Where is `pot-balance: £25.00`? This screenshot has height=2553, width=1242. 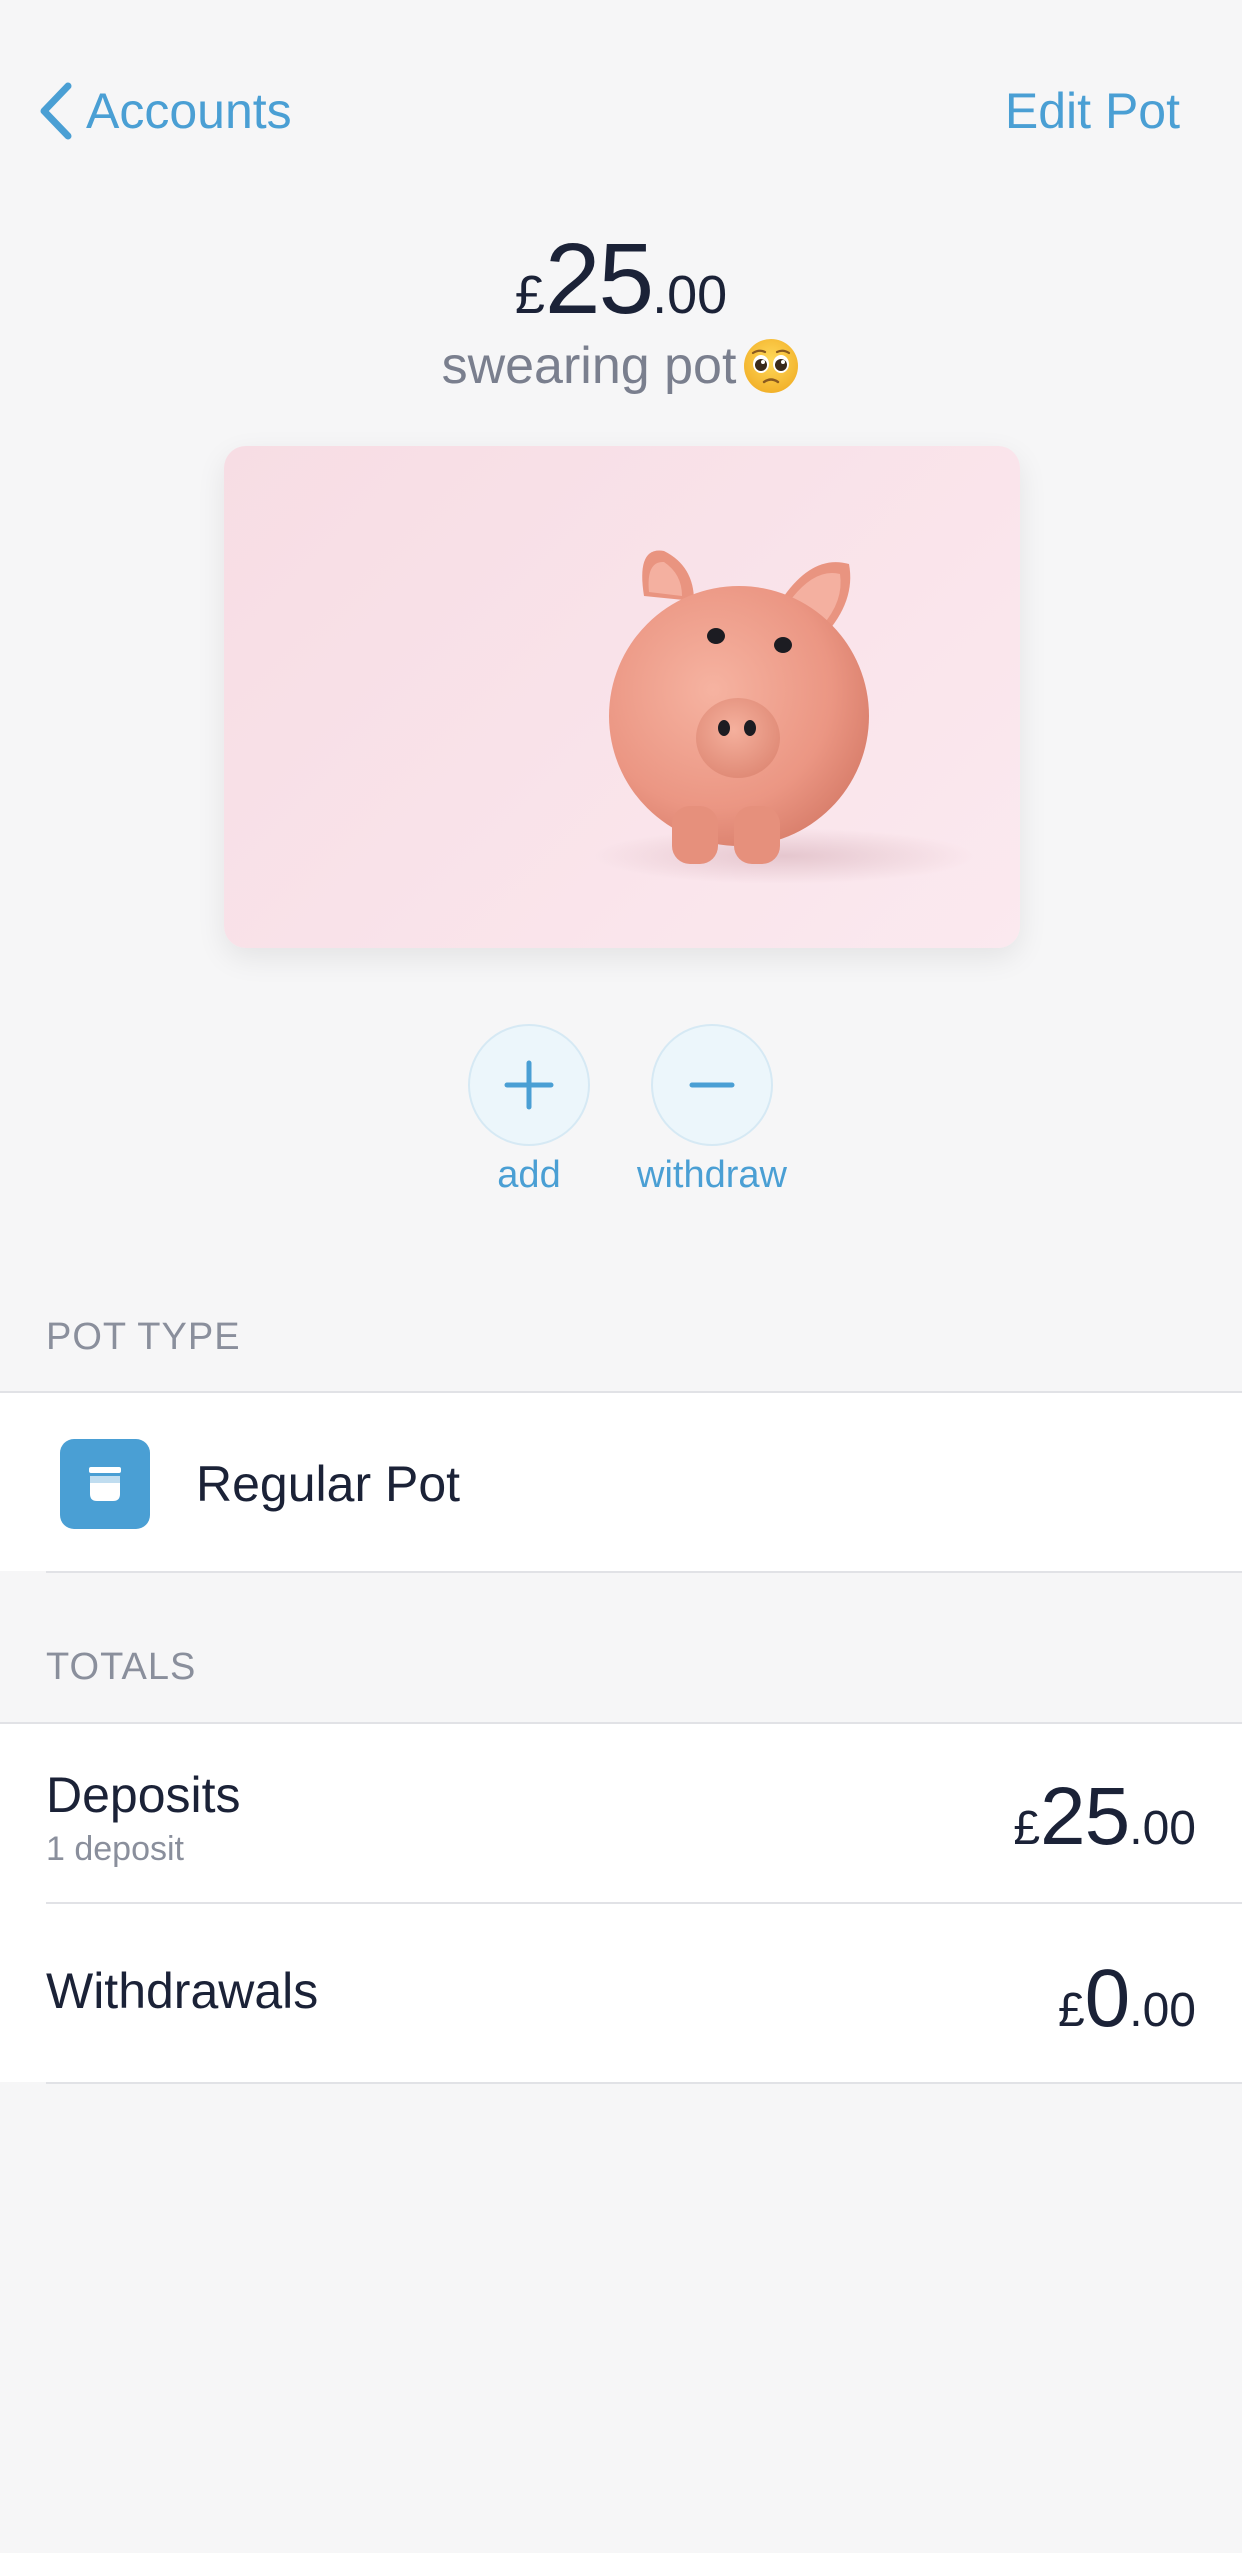
pot-balance: £25.00 is located at coordinates (621, 279).